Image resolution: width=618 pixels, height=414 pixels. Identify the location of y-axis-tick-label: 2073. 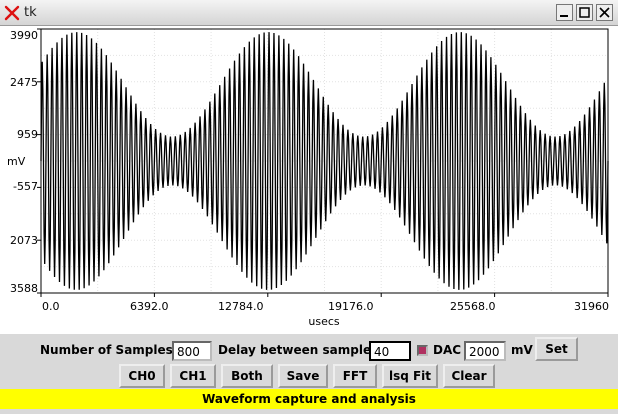
(24, 240).